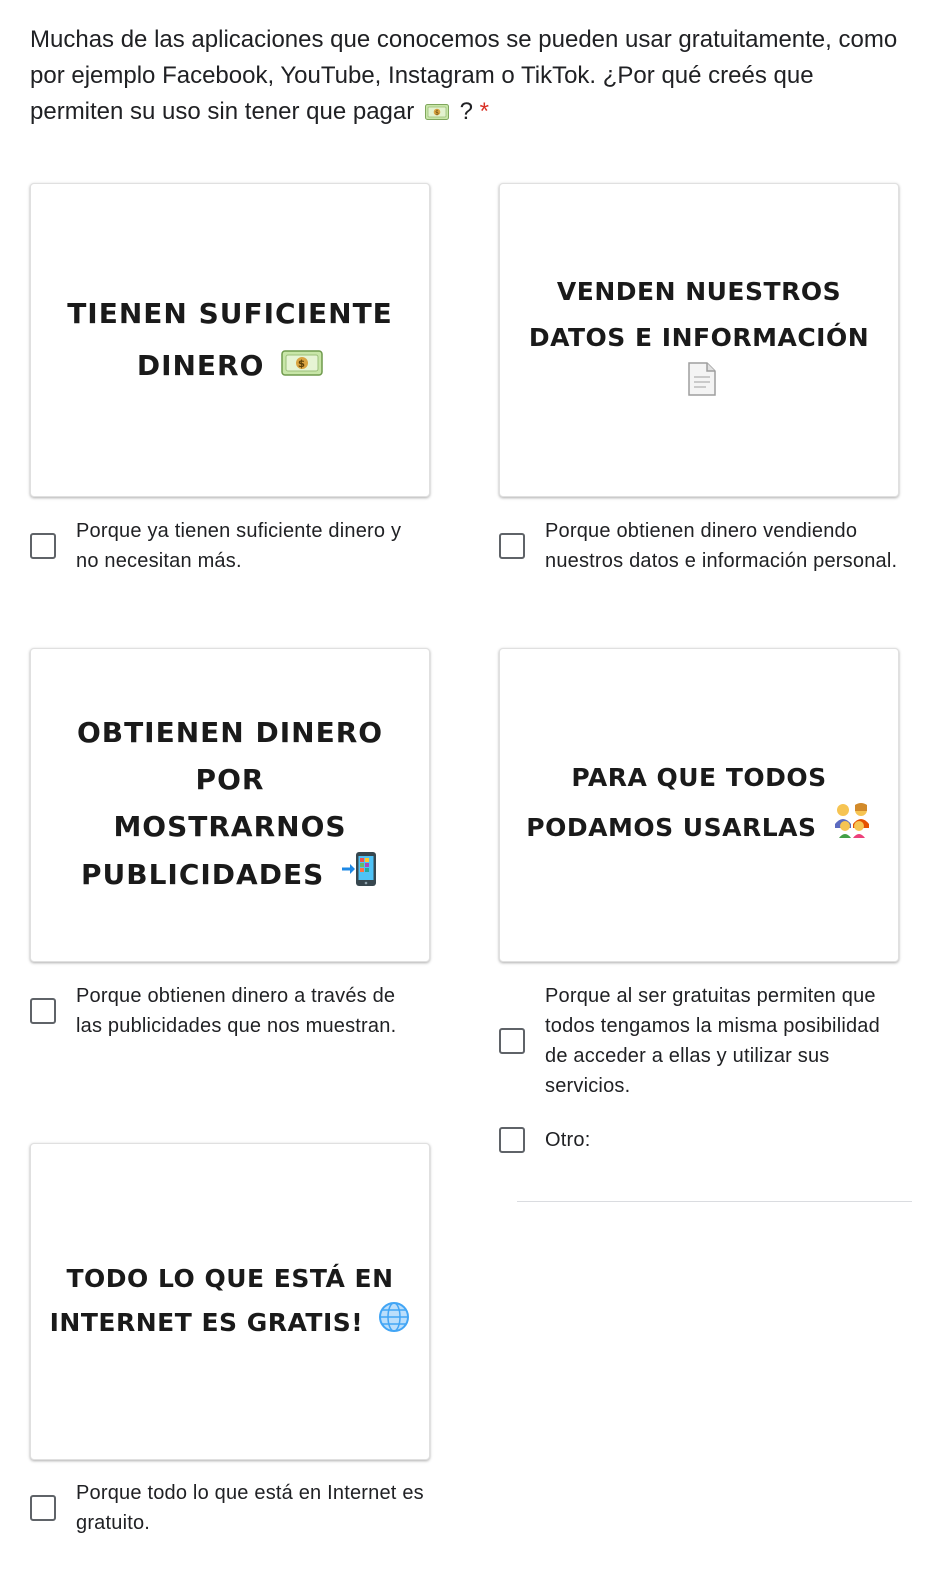 This screenshot has width=946, height=1572. What do you see at coordinates (852, 829) in the screenshot?
I see `family-icon` at bounding box center [852, 829].